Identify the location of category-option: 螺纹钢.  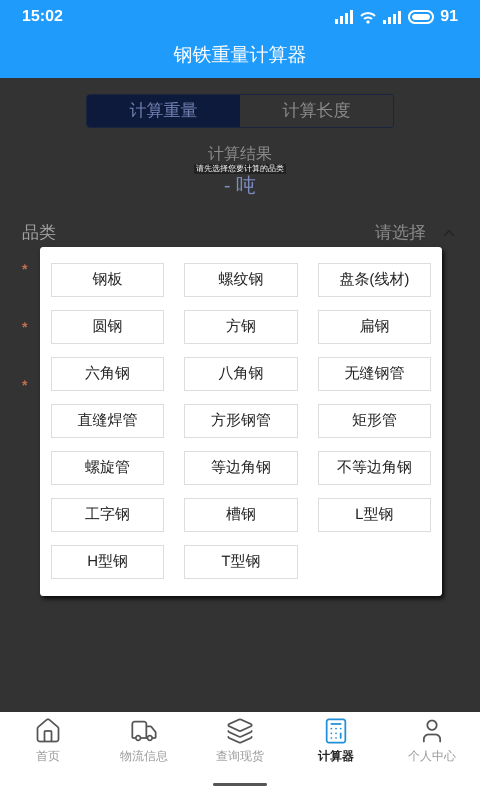
(241, 280).